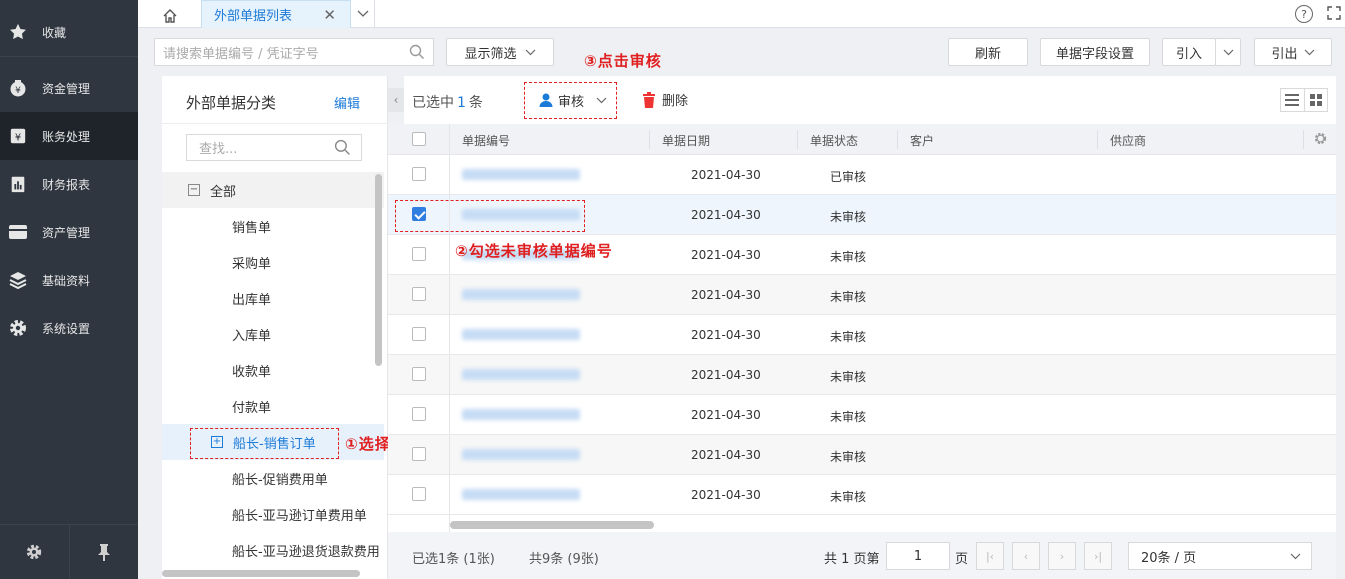 The height and width of the screenshot is (579, 1345). What do you see at coordinates (419, 139) in the screenshot?
I see `select-all-checkbox` at bounding box center [419, 139].